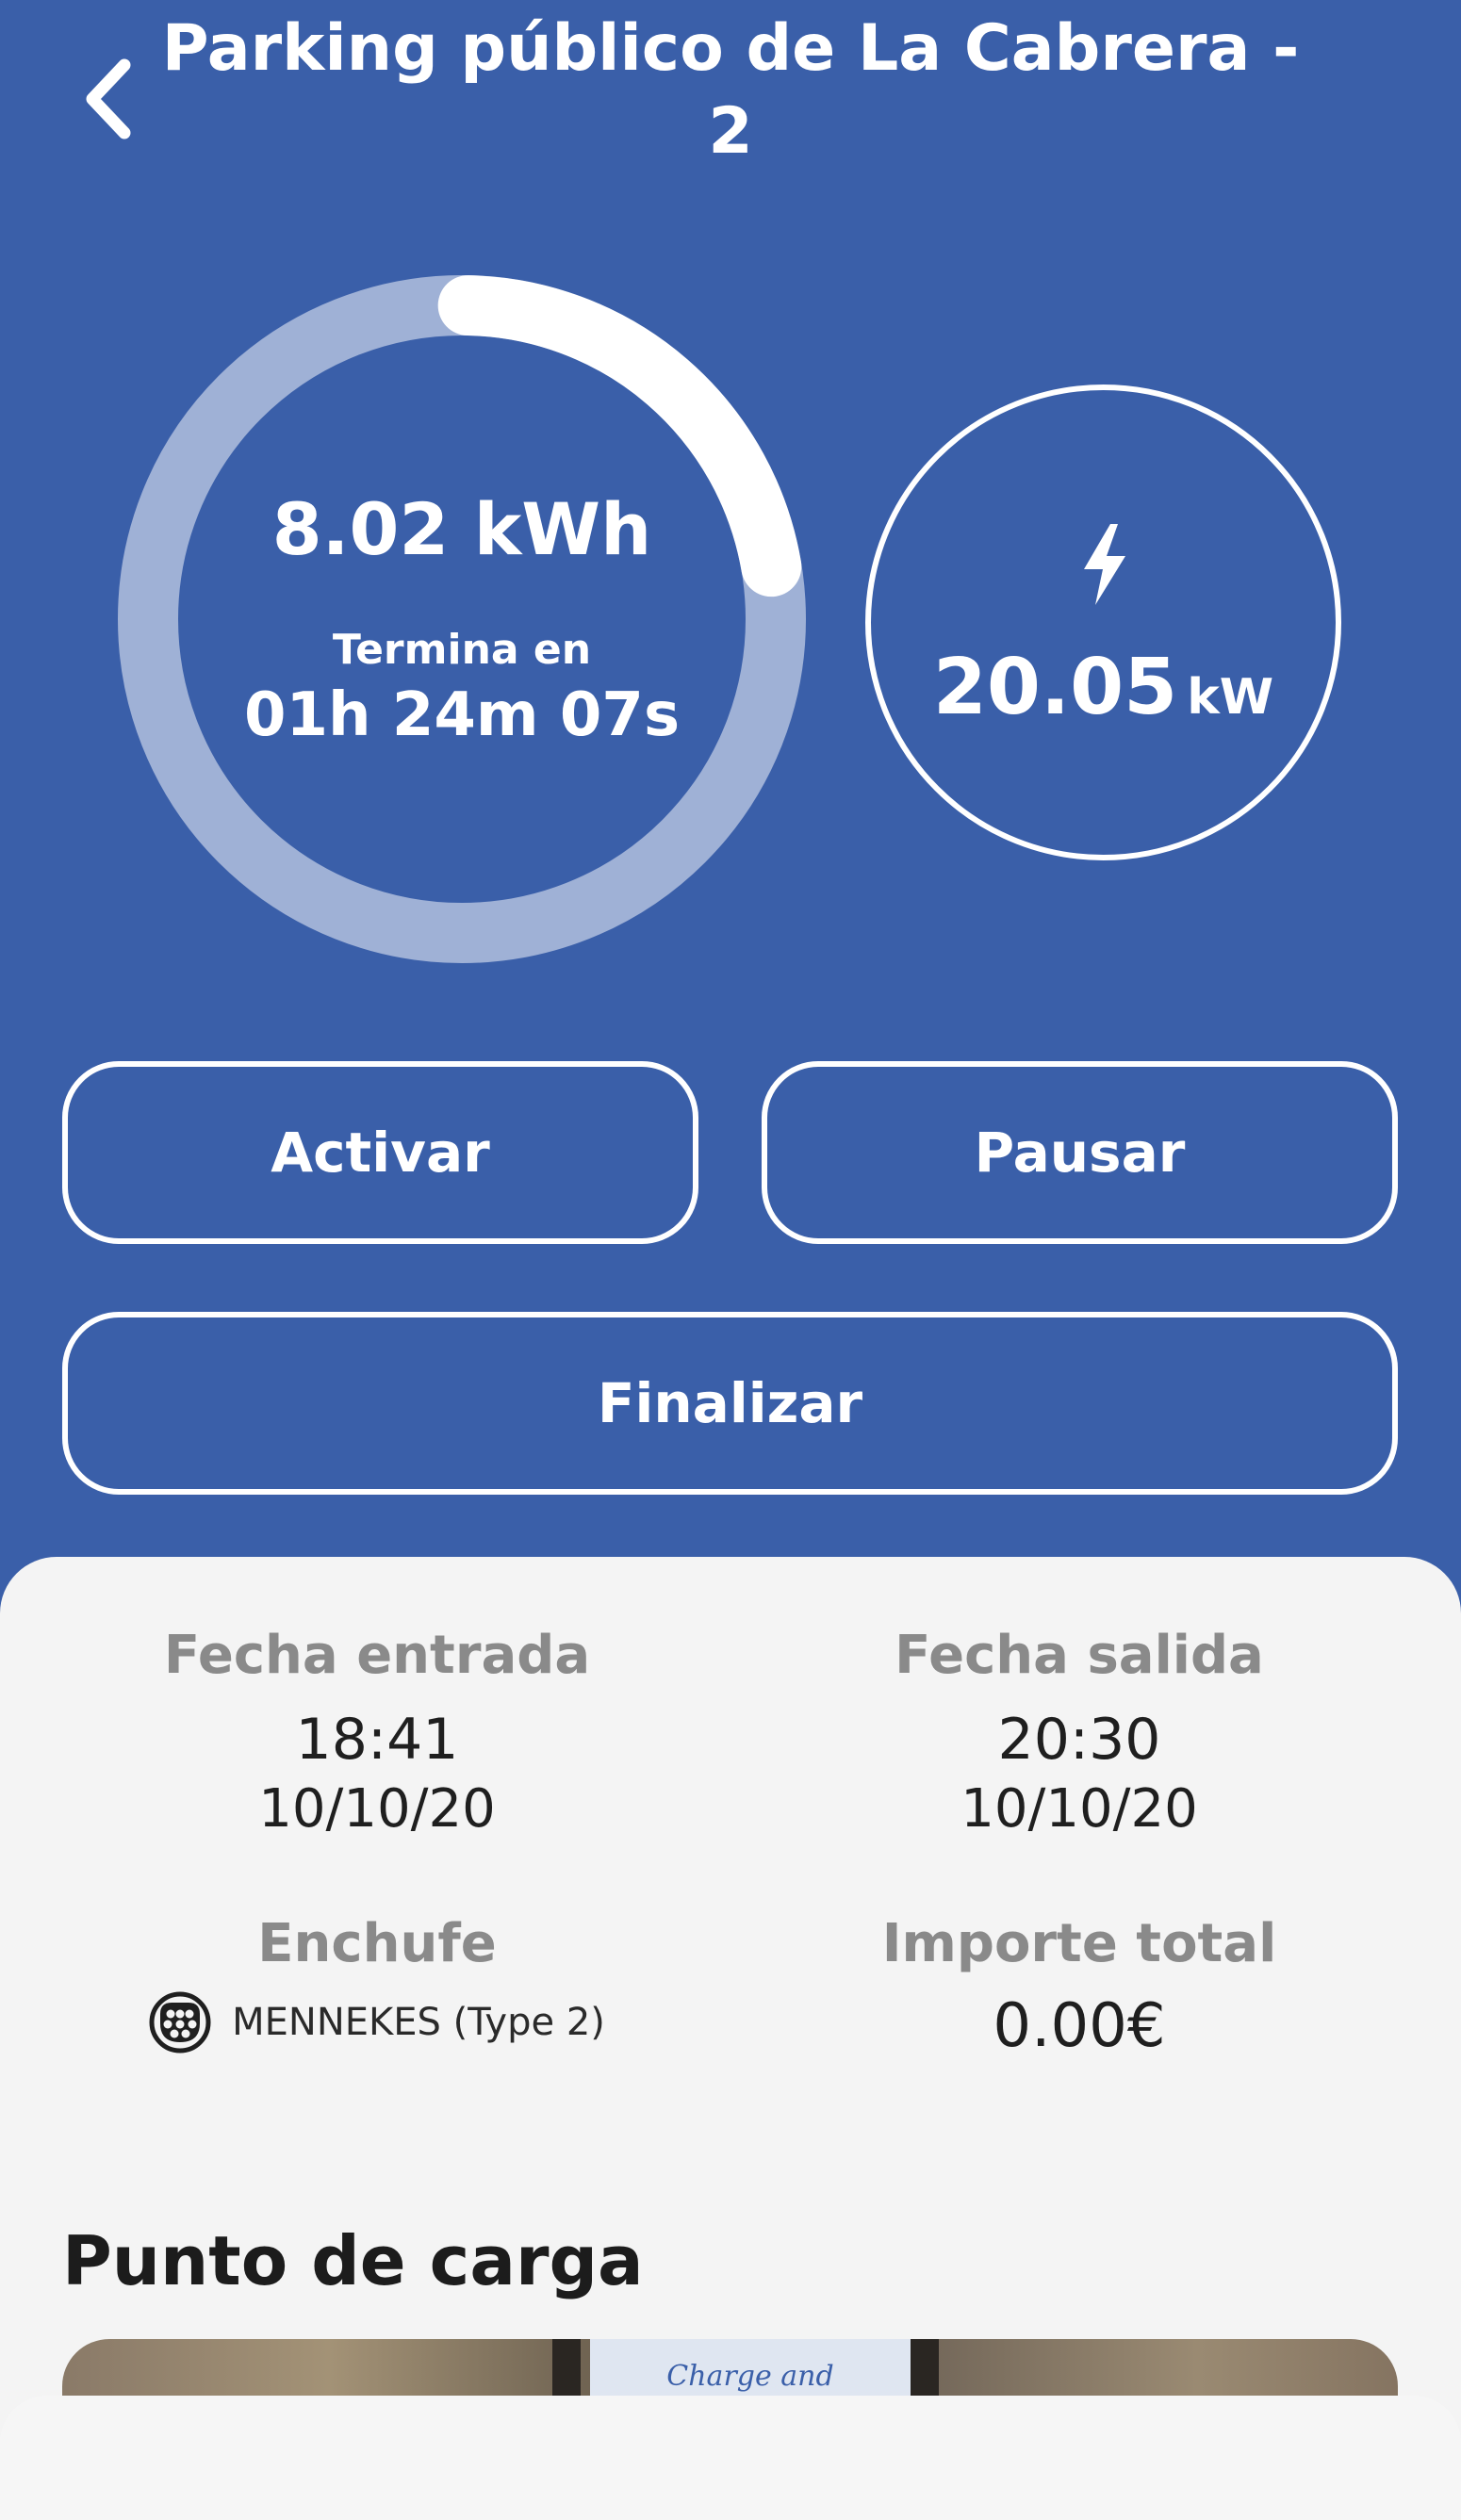 This screenshot has height=2520, width=1461. I want to click on pause-button: Pausar, so click(1080, 1152).